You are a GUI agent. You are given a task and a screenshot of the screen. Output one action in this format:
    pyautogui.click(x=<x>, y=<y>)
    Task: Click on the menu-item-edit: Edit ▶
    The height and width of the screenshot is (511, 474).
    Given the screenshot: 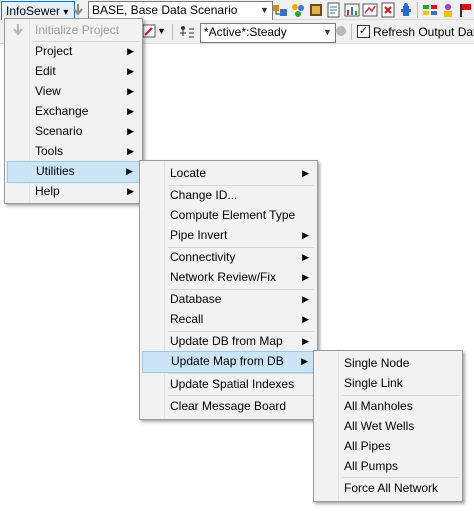 What is the action you would take?
    pyautogui.click(x=73, y=71)
    